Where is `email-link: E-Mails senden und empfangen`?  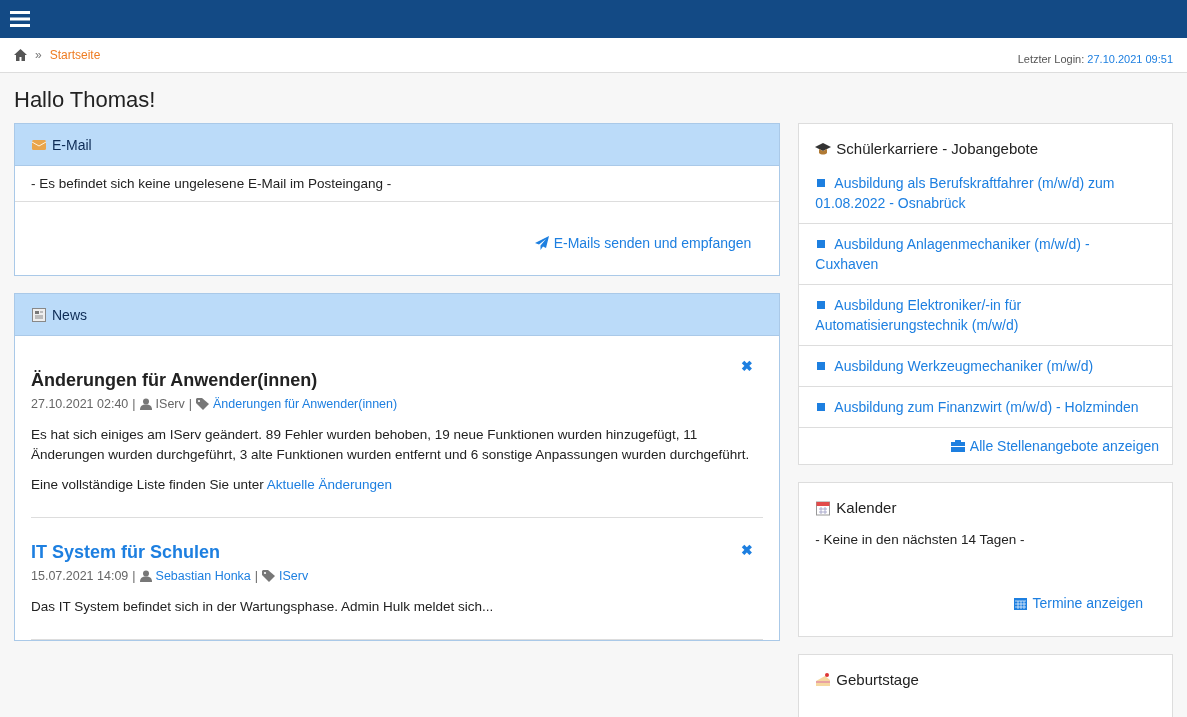
email-link: E-Mails senden und empfangen is located at coordinates (643, 243).